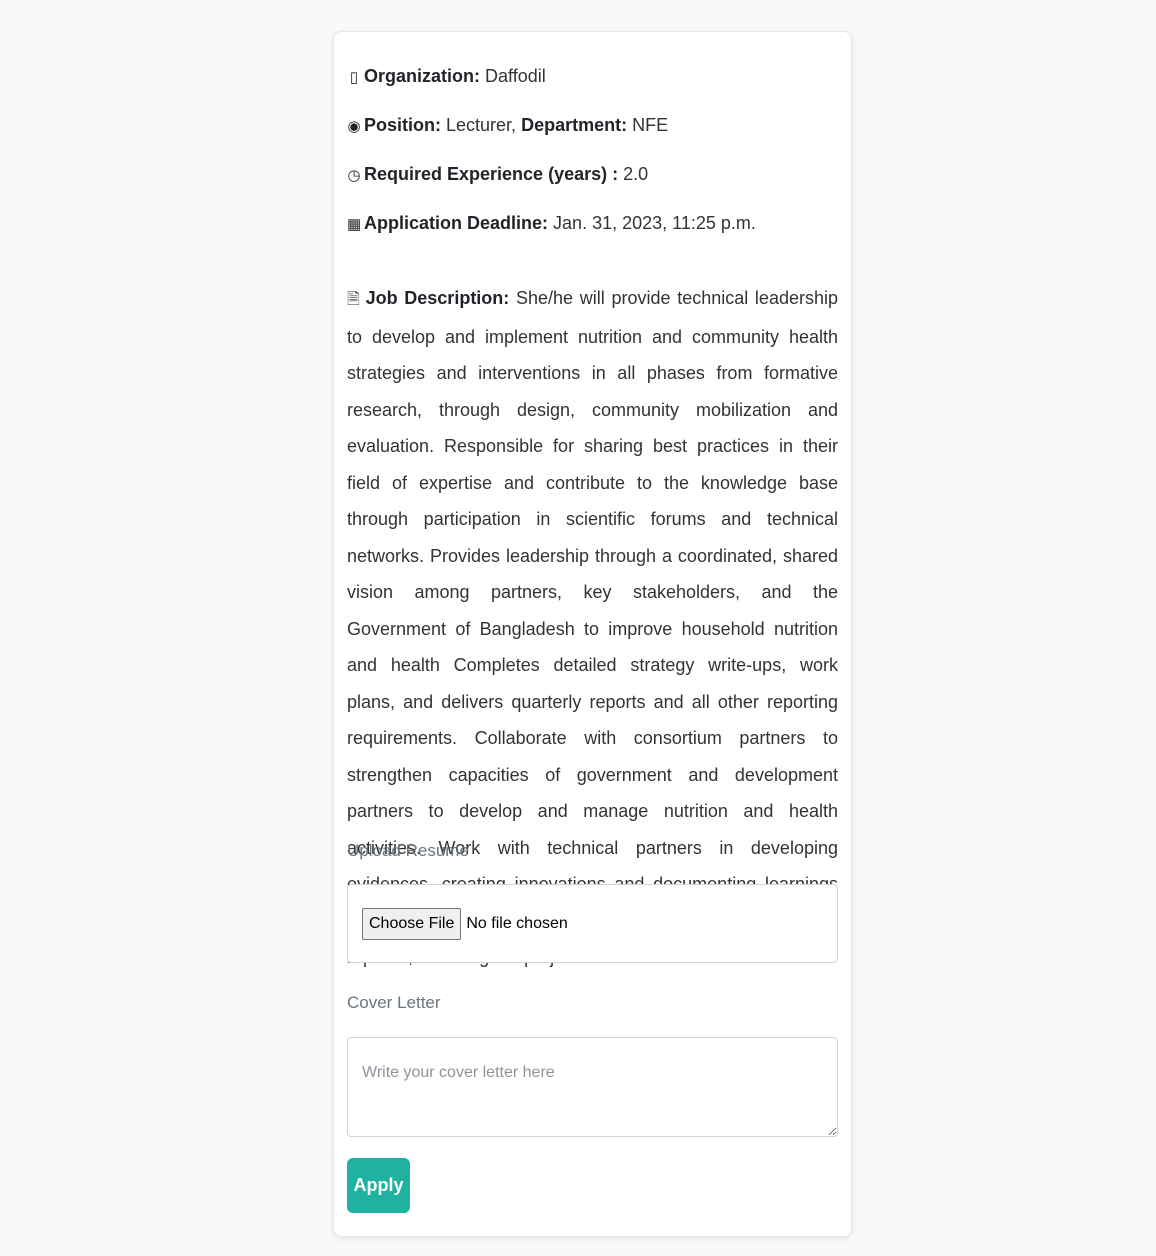 This screenshot has width=1156, height=1256. Describe the element at coordinates (517, 923) in the screenshot. I see `file-status-text: No file chosen` at that location.